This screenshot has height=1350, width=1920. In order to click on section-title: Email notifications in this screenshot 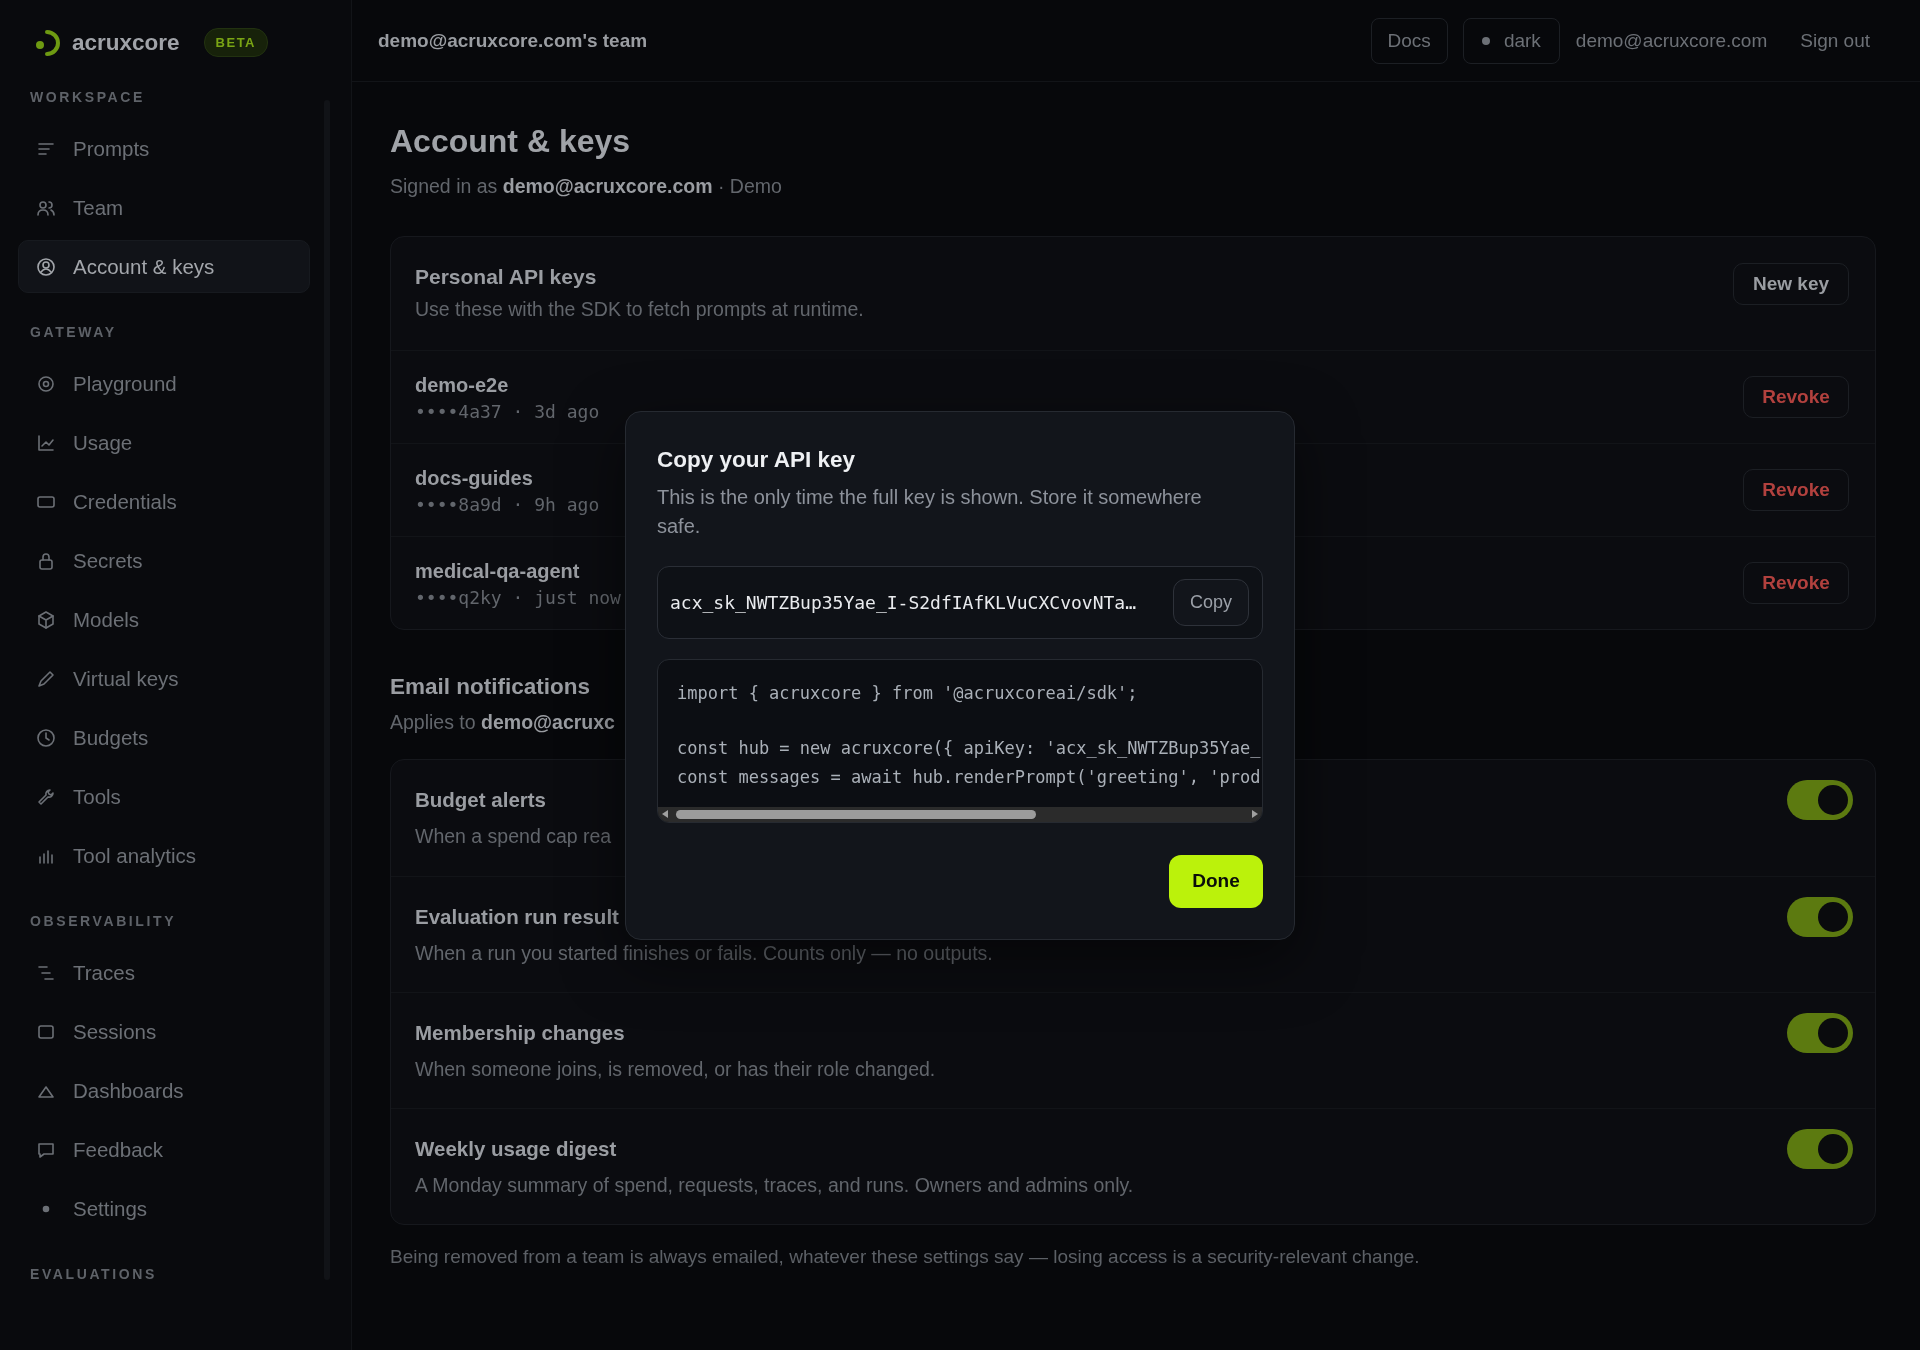, I will do `click(490, 687)`.